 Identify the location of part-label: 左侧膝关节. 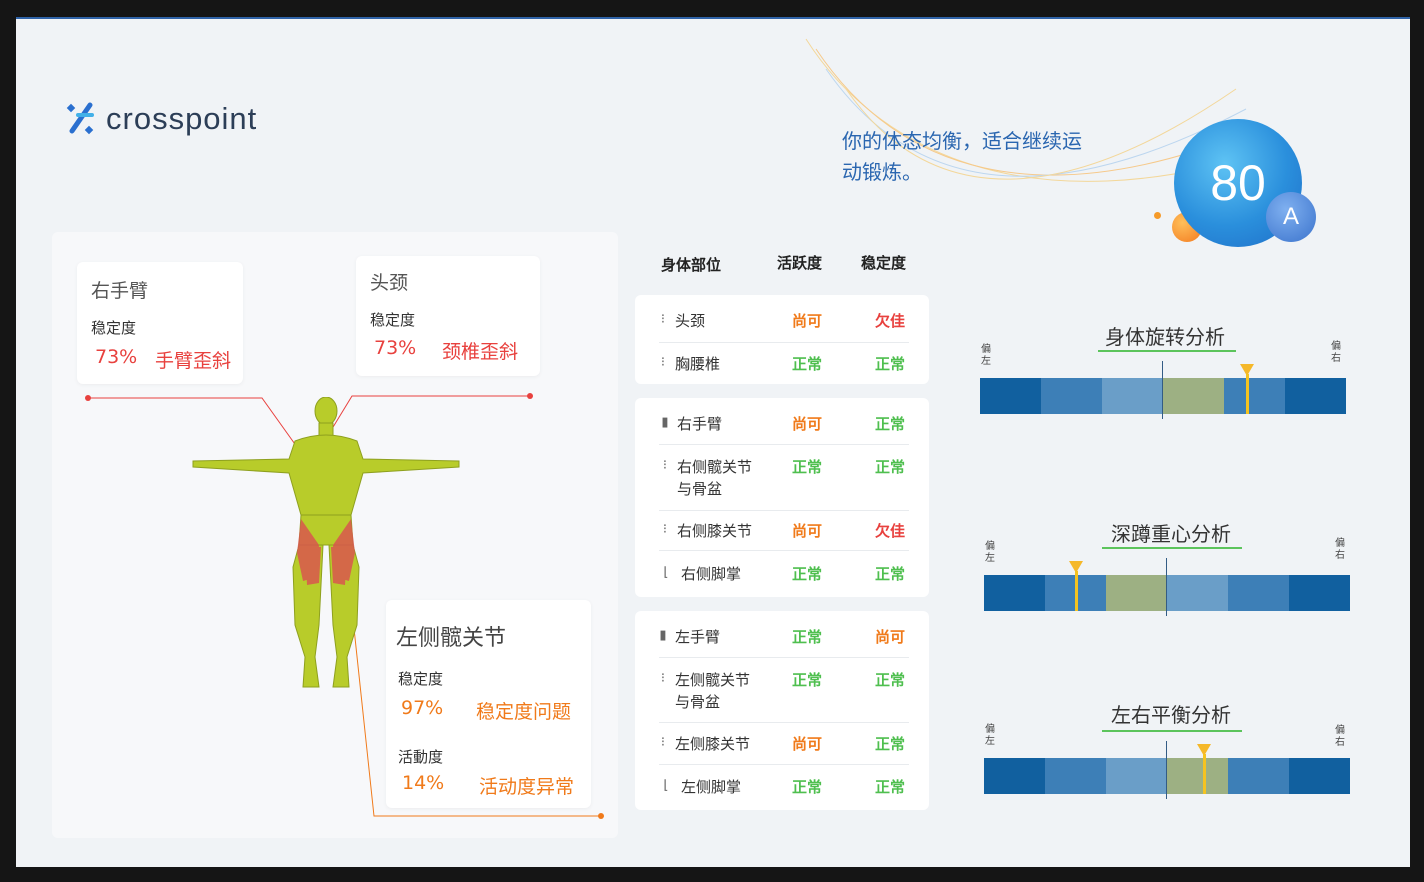
(713, 744).